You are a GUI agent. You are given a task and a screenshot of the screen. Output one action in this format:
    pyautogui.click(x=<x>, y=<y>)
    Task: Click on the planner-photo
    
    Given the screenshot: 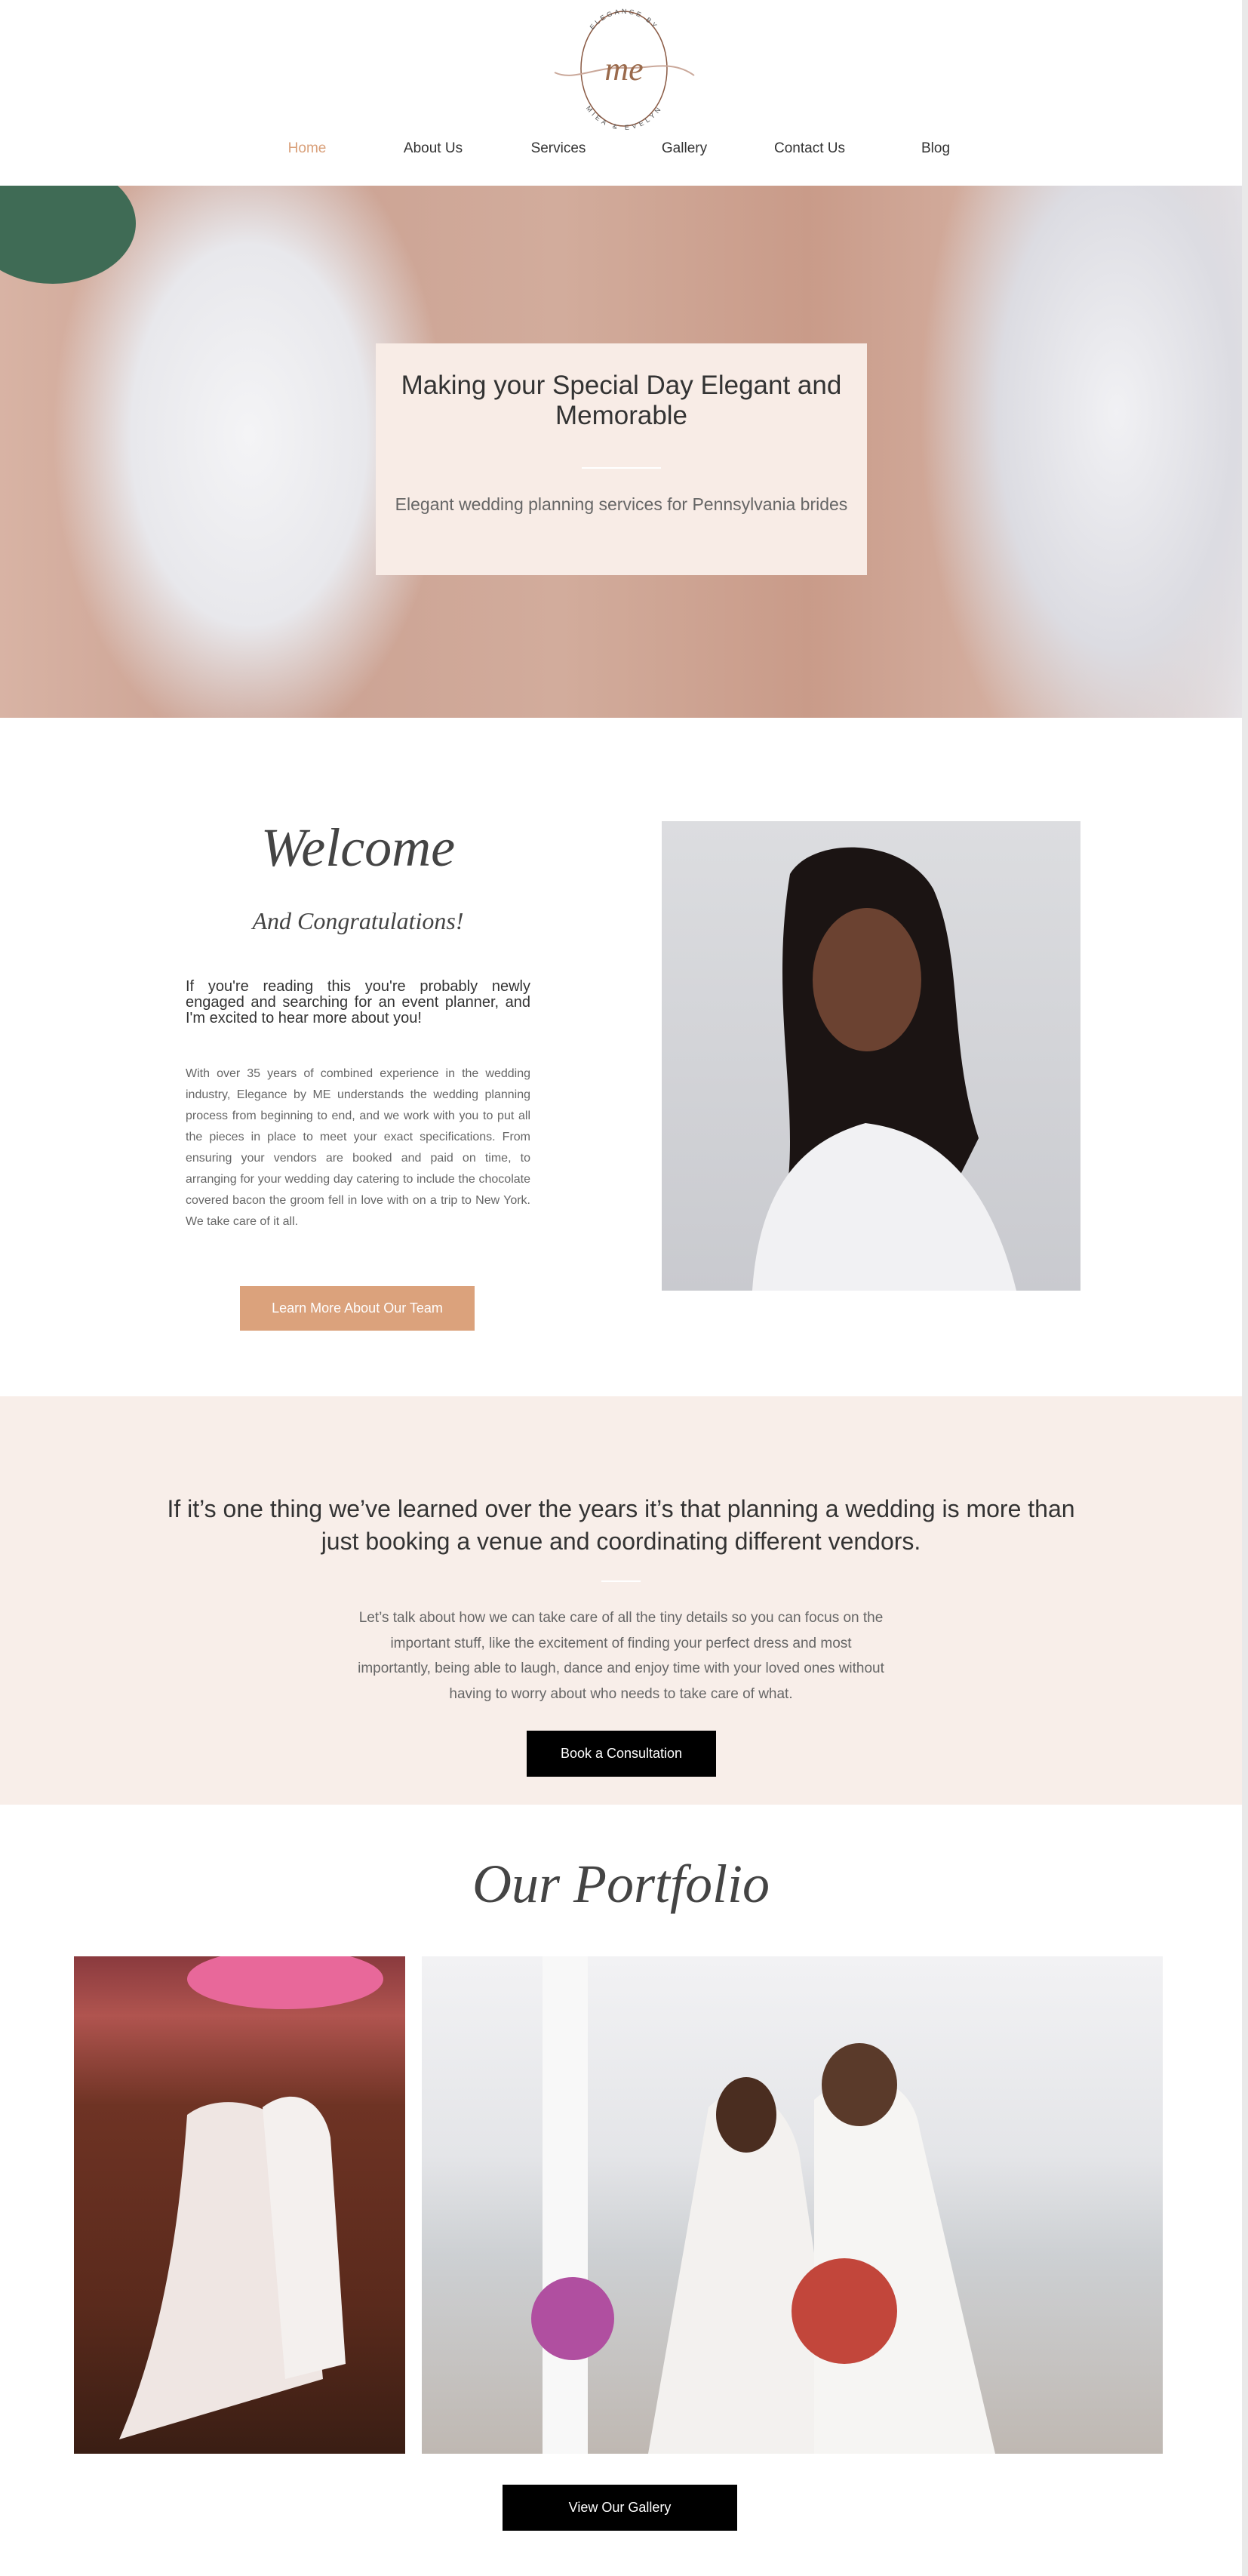 What is the action you would take?
    pyautogui.click(x=871, y=1056)
    